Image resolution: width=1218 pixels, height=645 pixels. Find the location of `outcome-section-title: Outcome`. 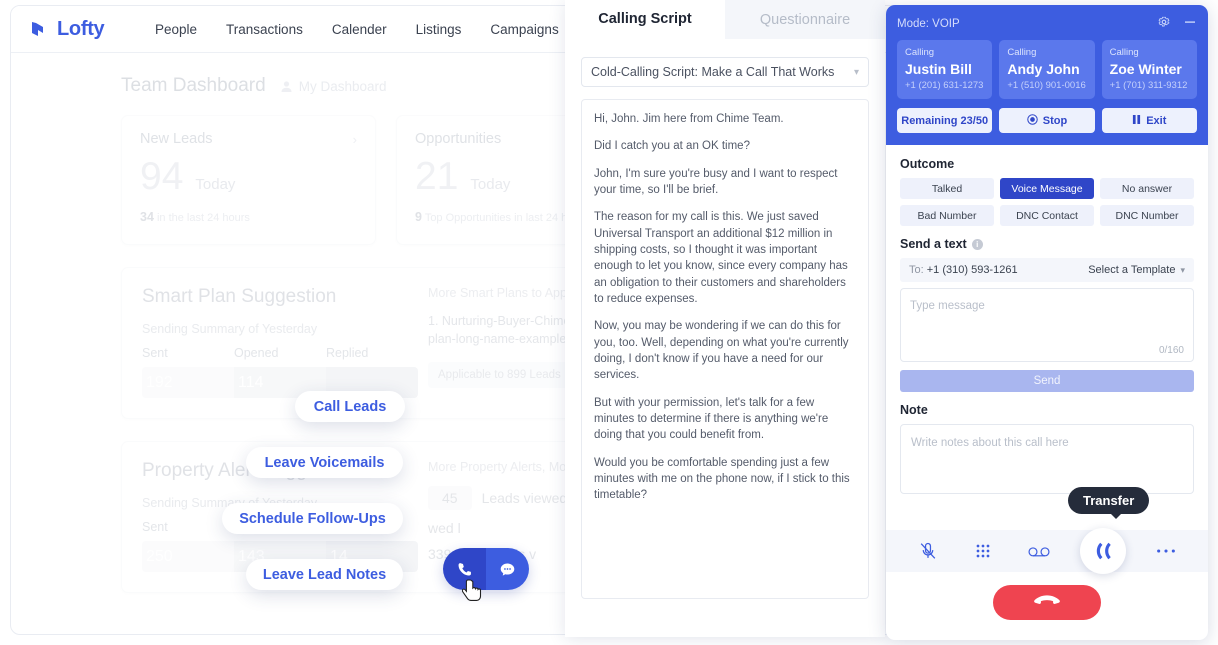

outcome-section-title: Outcome is located at coordinates (927, 164).